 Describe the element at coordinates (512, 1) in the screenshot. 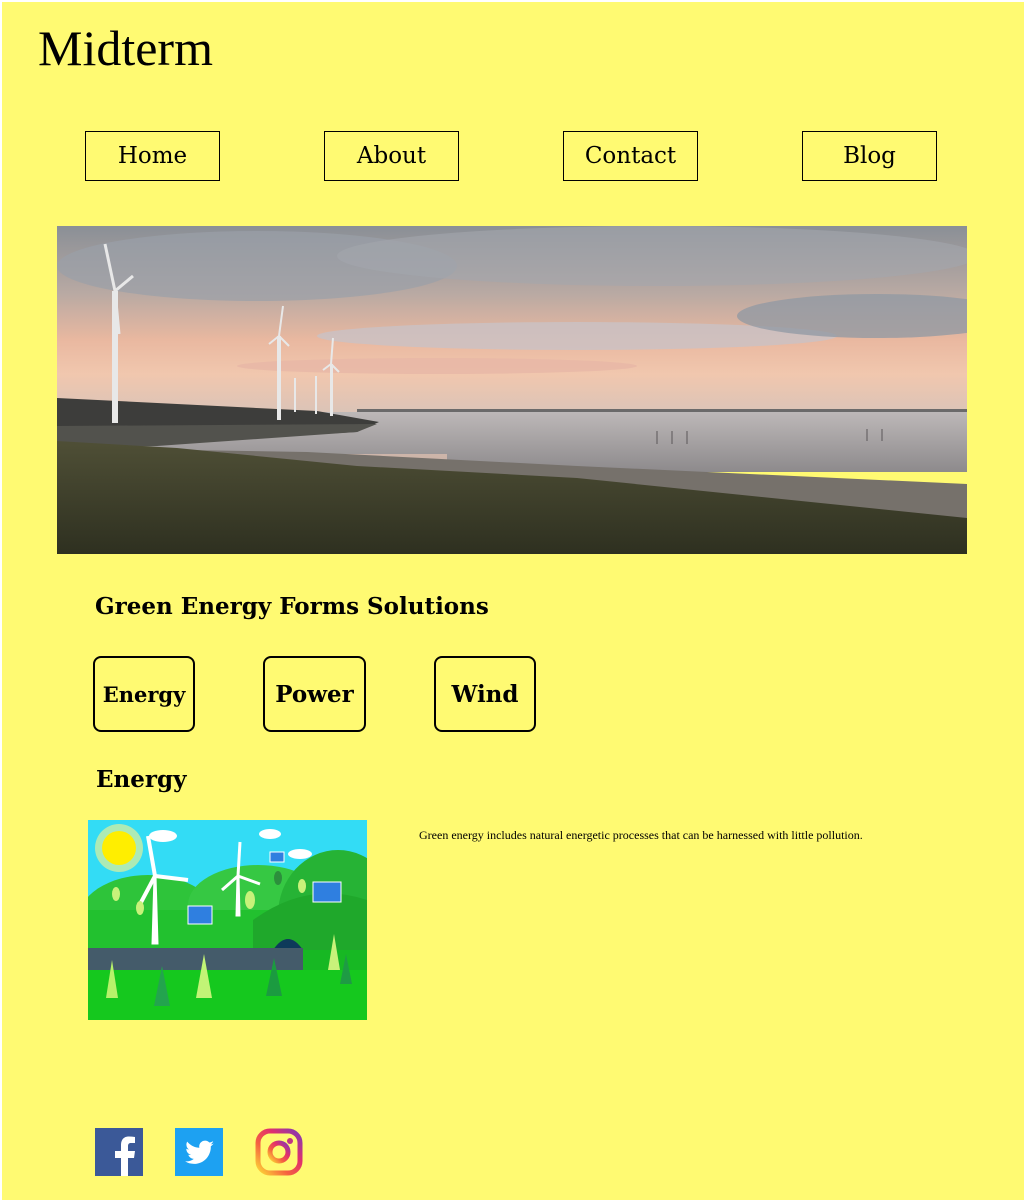

I see `page-frame-top` at that location.